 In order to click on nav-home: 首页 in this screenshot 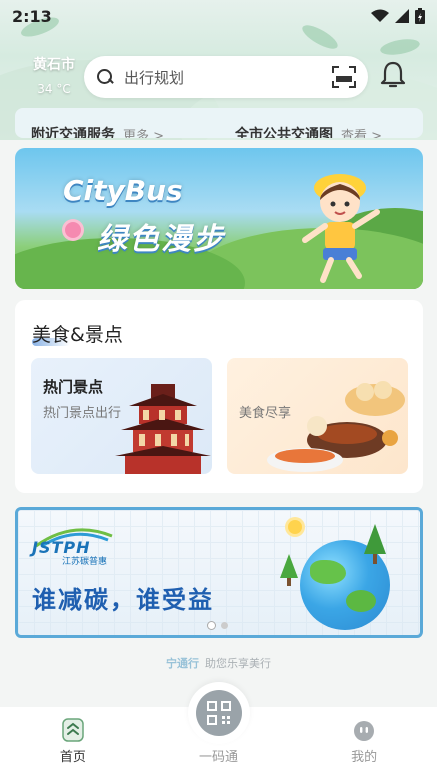, I will do `click(73, 742)`.